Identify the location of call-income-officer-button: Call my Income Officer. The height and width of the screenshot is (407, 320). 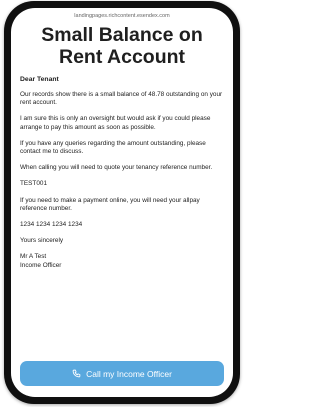
(122, 373).